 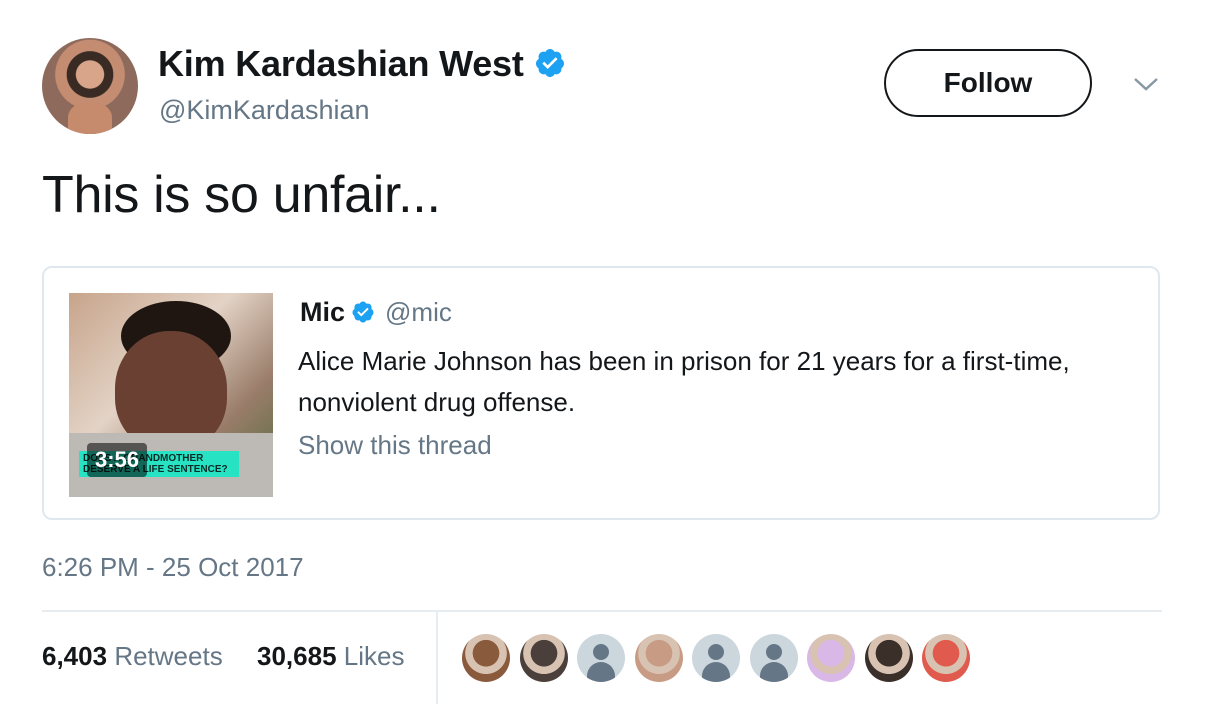 I want to click on show-thread-link: Show this thread, so click(x=395, y=445).